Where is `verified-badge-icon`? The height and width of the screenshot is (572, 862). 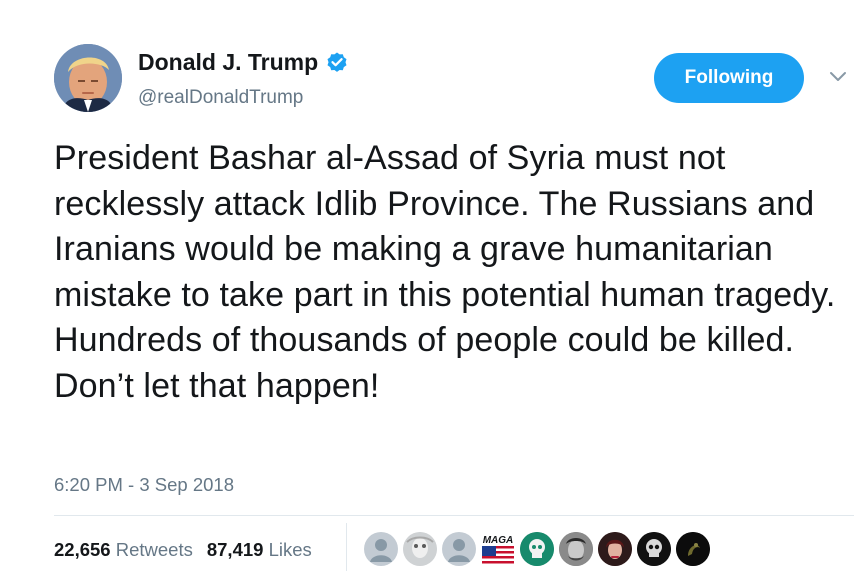
verified-badge-icon is located at coordinates (337, 63).